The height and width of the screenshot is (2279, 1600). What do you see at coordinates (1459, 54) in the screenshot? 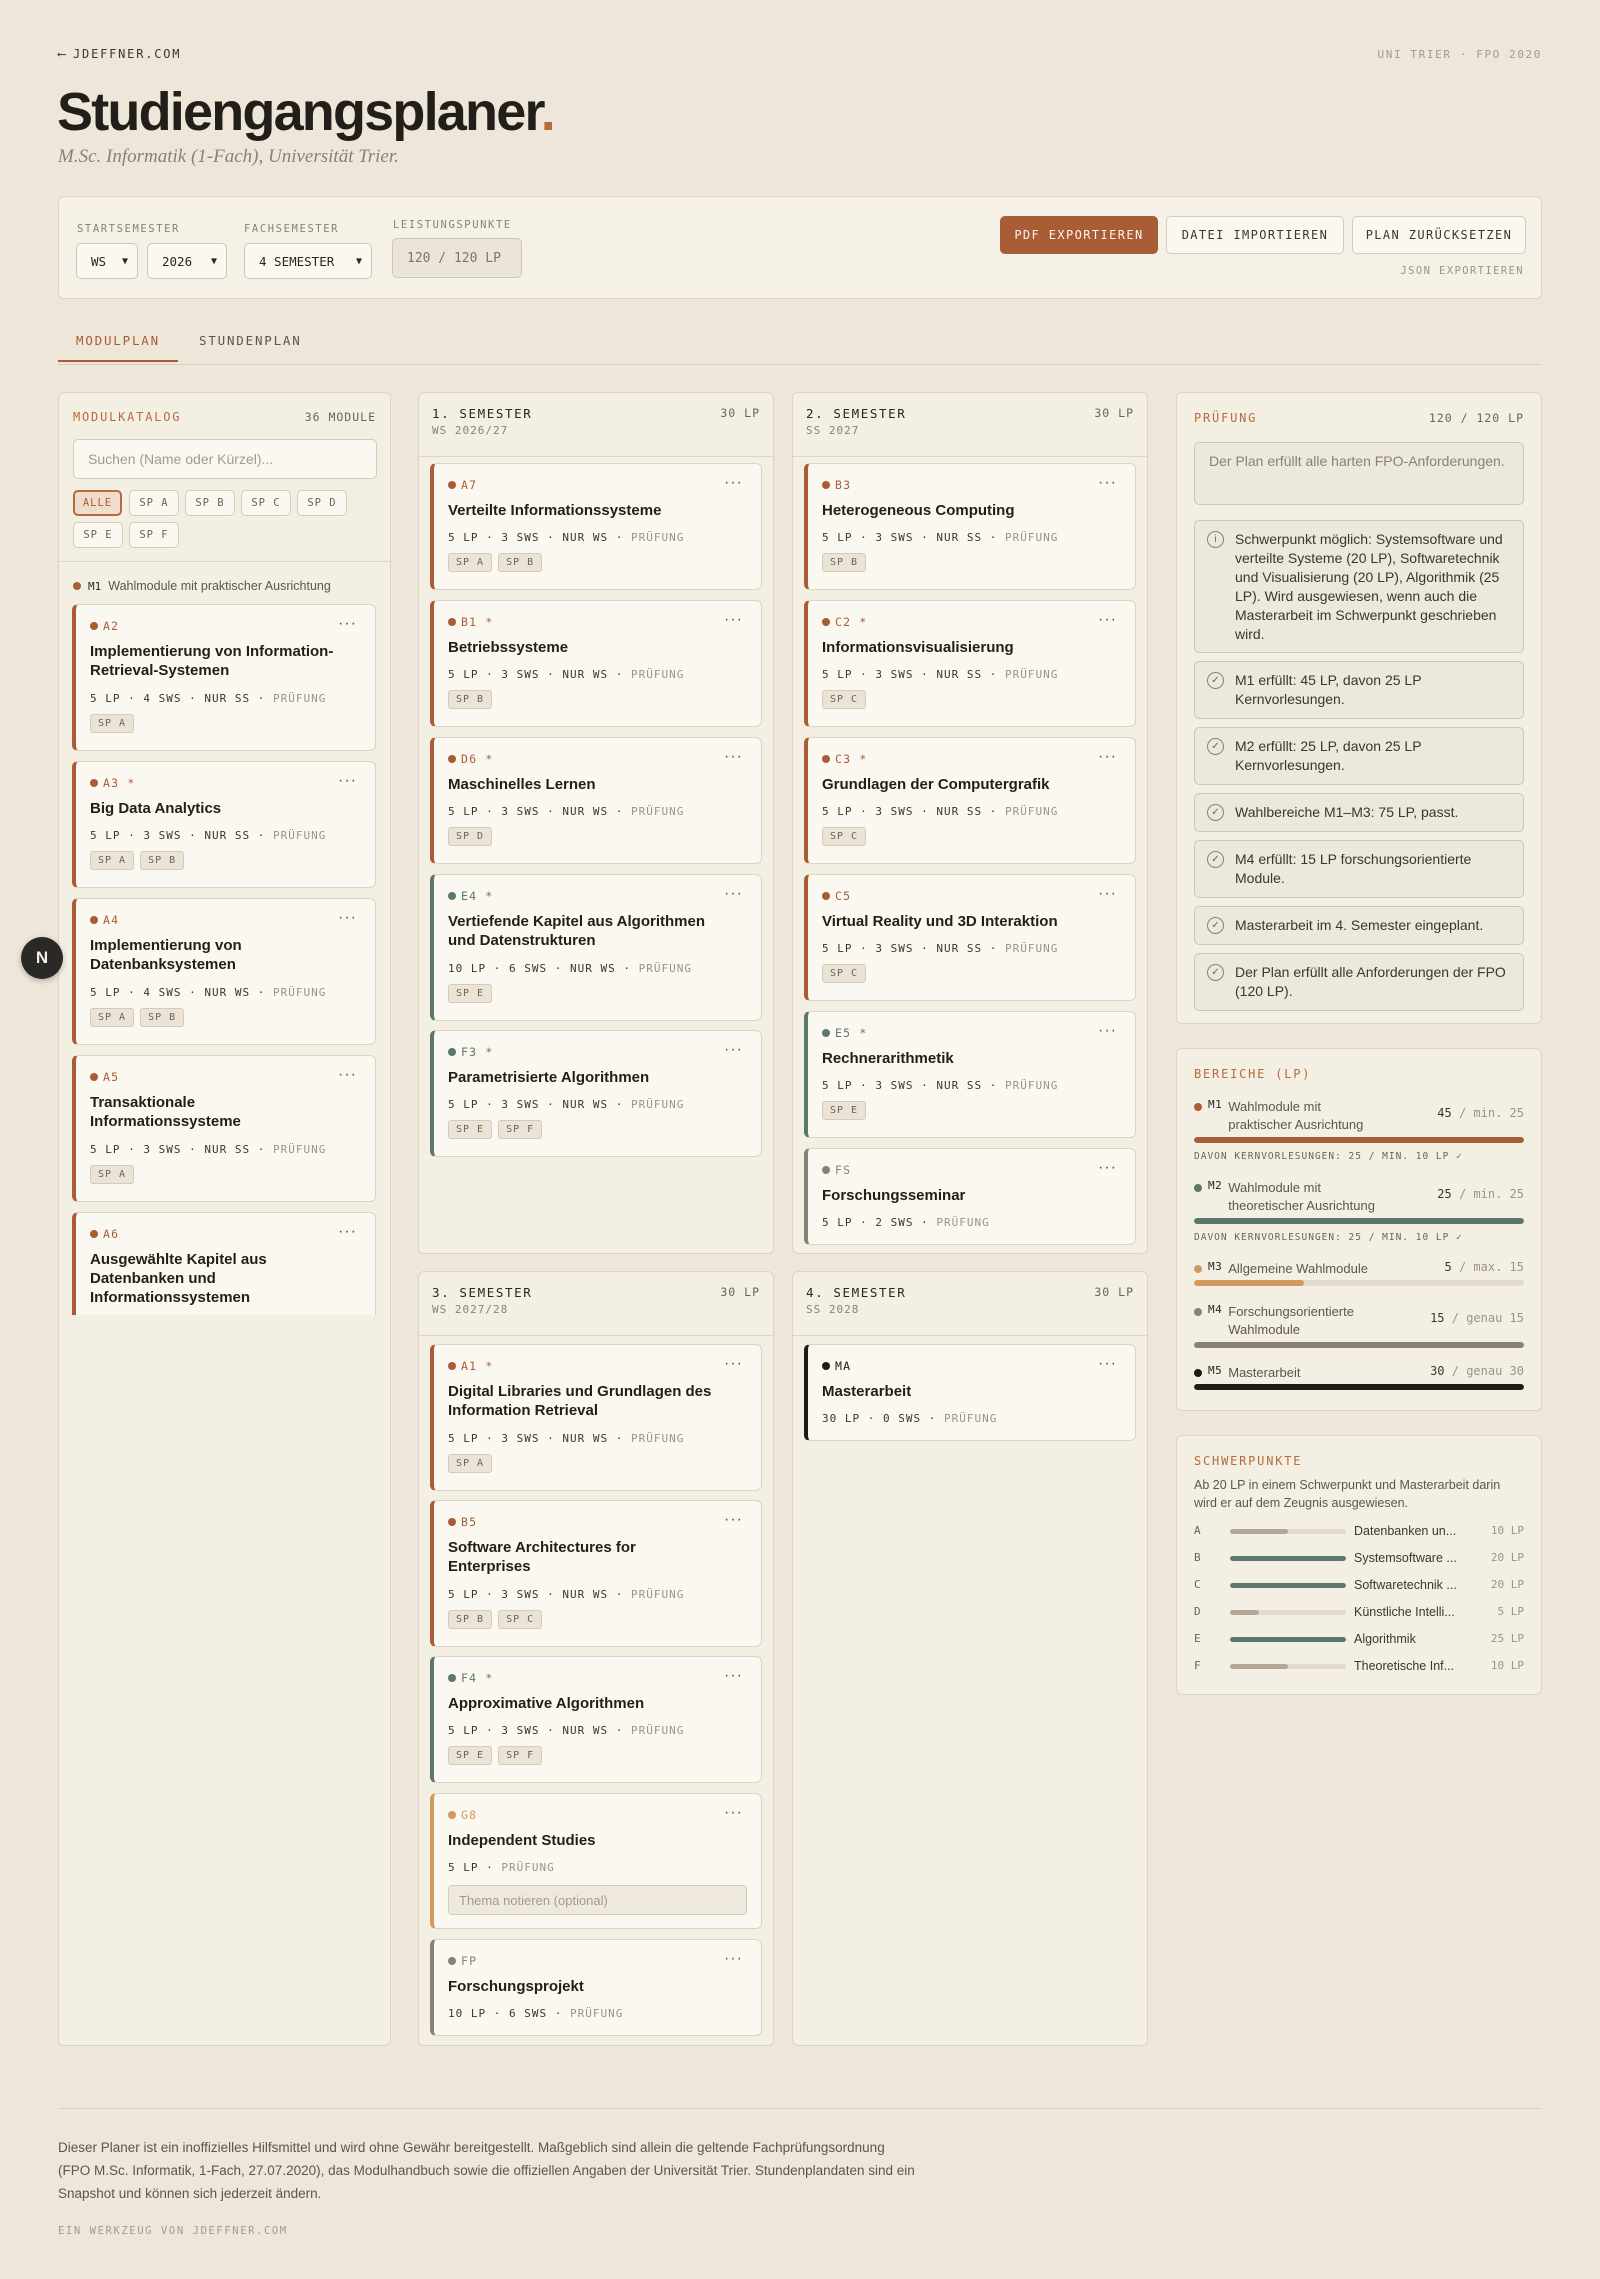
I see `context-label: UNI TRIER · FPO 2020` at bounding box center [1459, 54].